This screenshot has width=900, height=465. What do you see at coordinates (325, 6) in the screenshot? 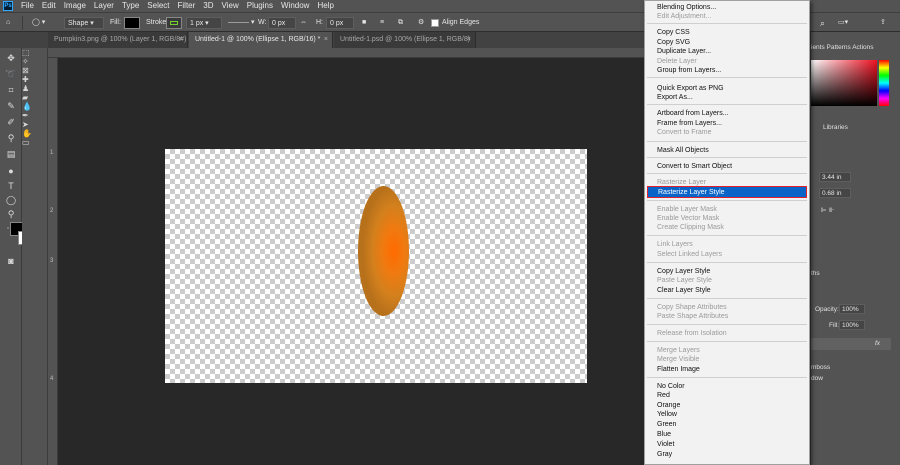
I see `menu-help: Help` at bounding box center [325, 6].